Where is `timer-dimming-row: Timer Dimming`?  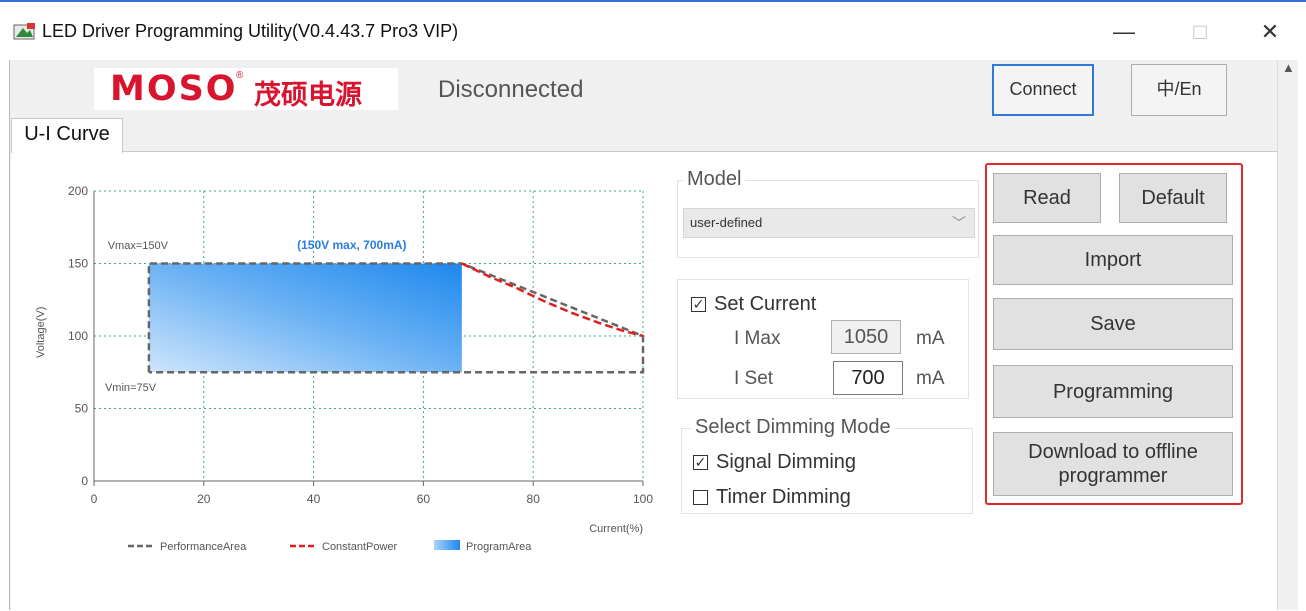
timer-dimming-row: Timer Dimming is located at coordinates (772, 497).